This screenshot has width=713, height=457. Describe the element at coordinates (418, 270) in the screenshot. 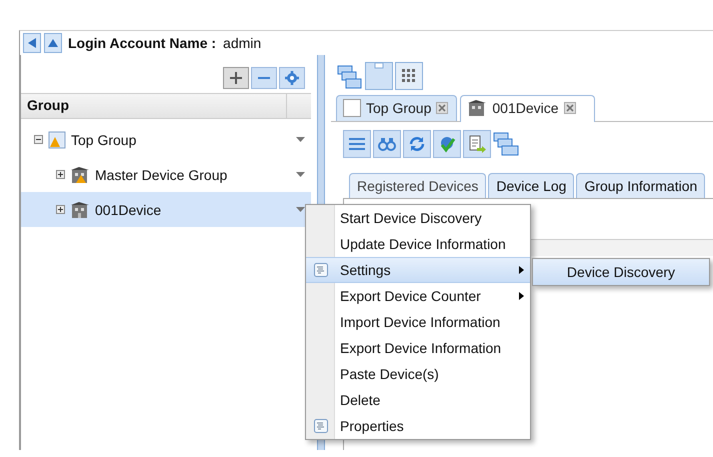

I see `menu-item: Settings` at that location.